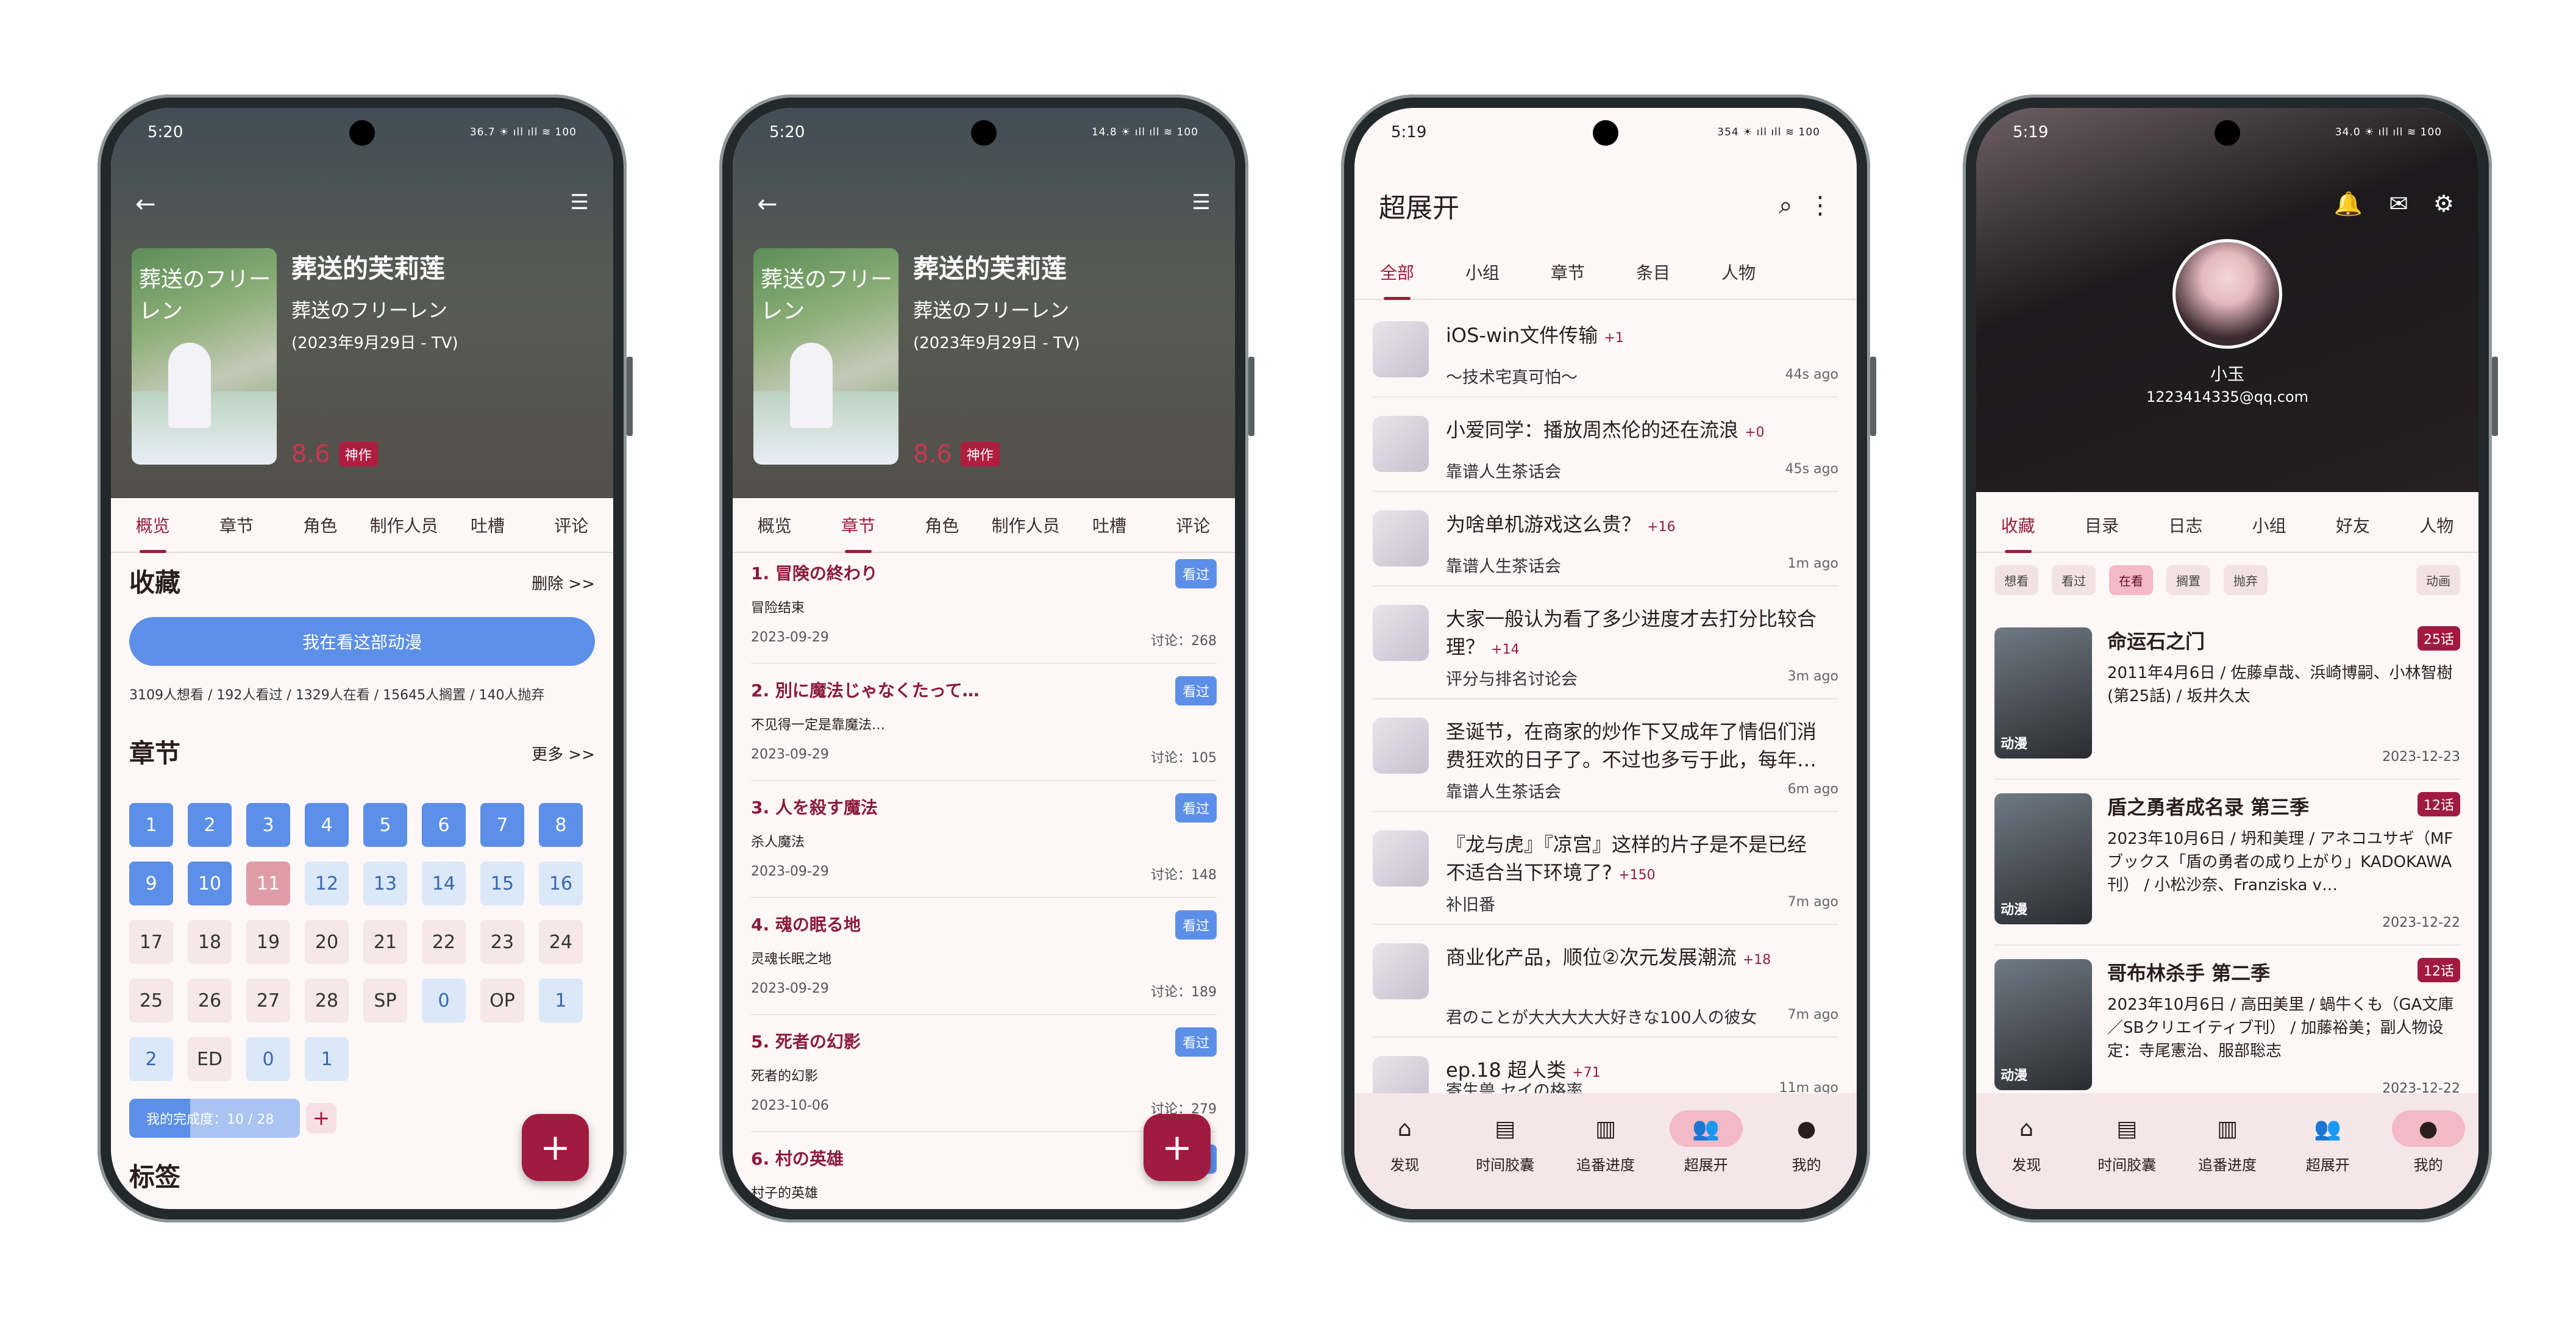 Image resolution: width=2576 pixels, height=1317 pixels. I want to click on tab-collection: 收藏, so click(2018, 525).